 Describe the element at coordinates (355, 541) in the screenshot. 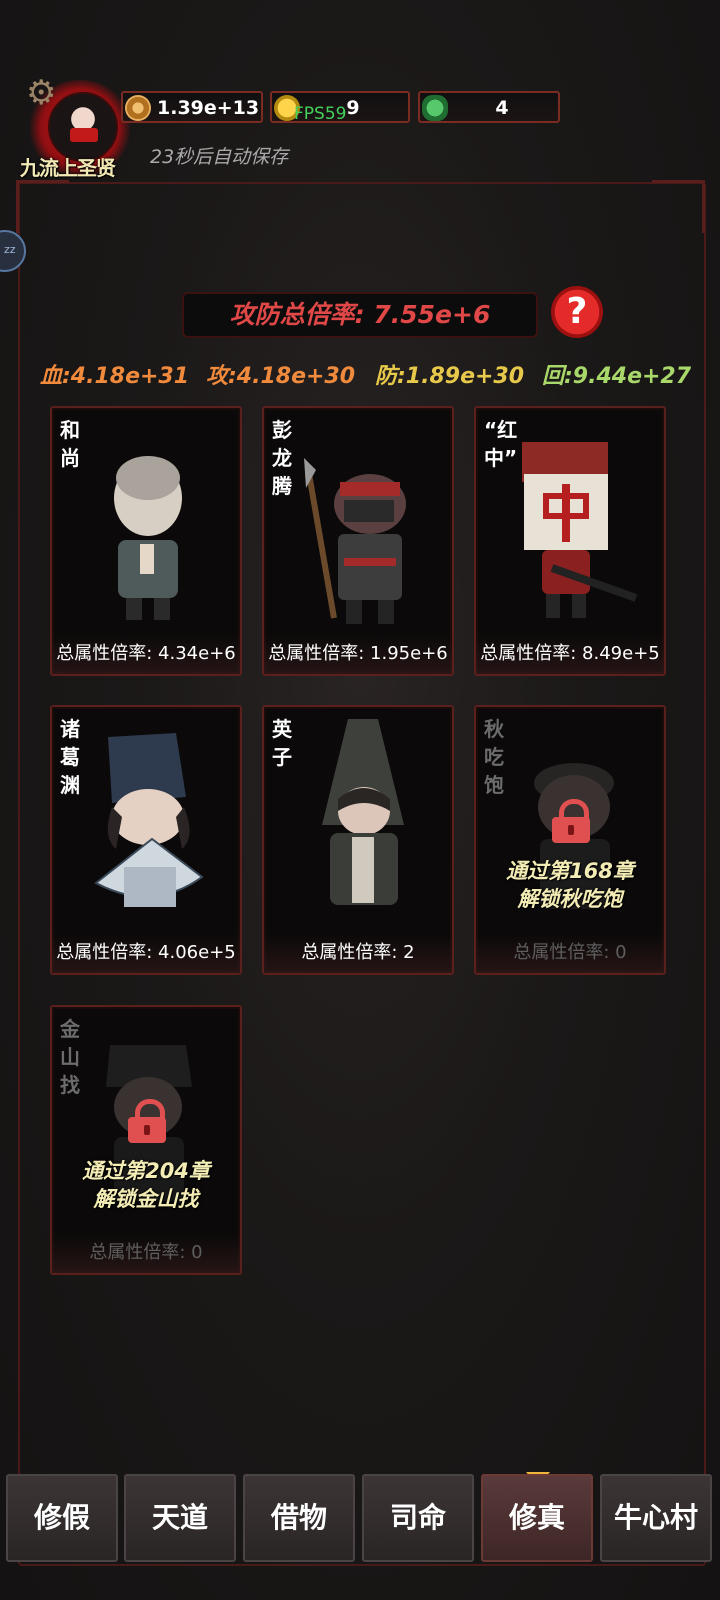

I see `warrior-figure` at that location.